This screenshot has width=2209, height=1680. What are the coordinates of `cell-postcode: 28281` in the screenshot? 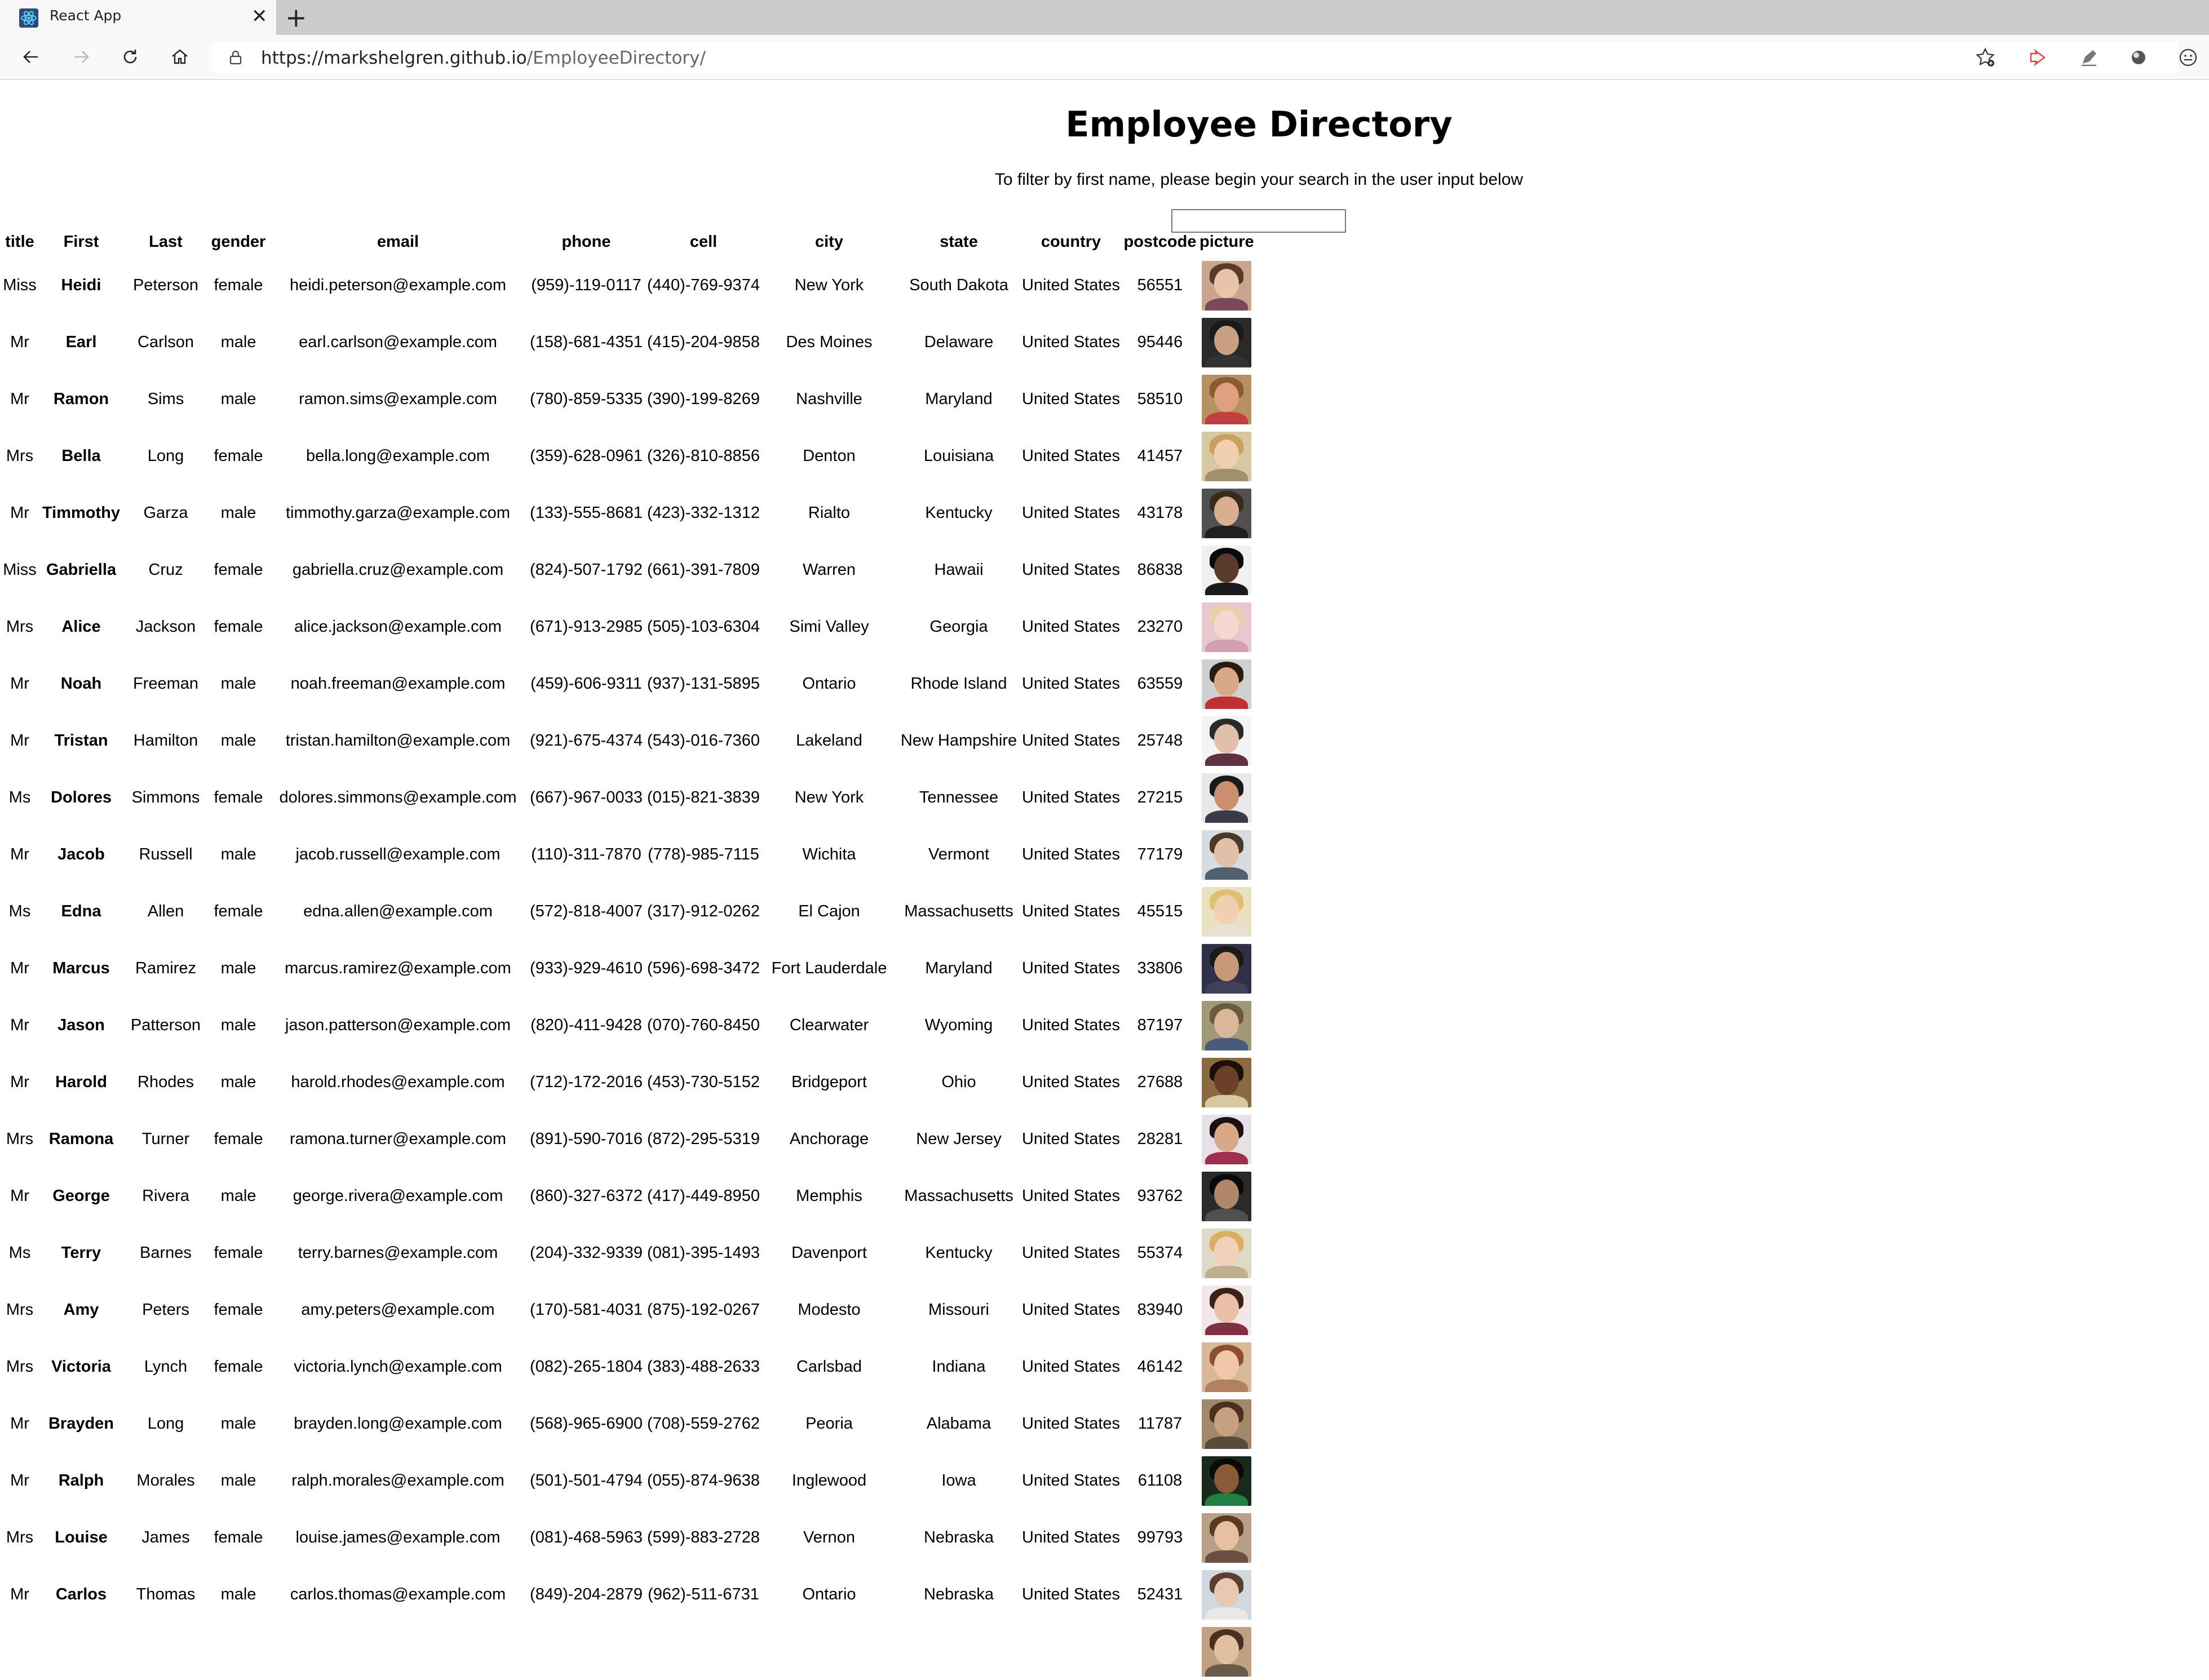 It's located at (1160, 1139).